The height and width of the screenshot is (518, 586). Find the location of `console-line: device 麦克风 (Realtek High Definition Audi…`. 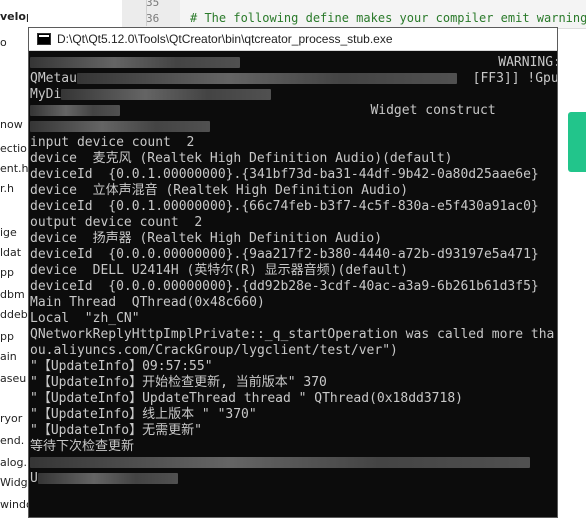

console-line: device 麦克风 (Realtek High Definition Audi… is located at coordinates (293, 159).